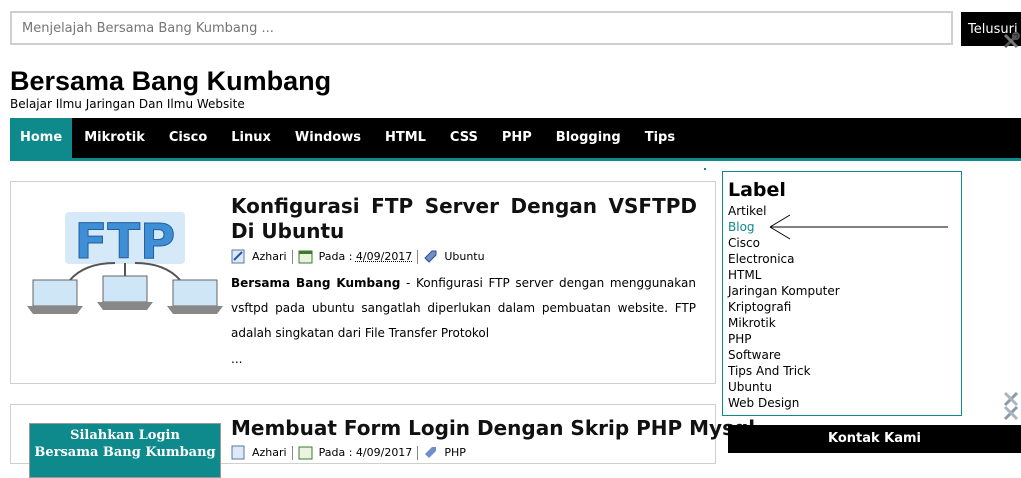  What do you see at coordinates (238, 256) in the screenshot?
I see `author-icon` at bounding box center [238, 256].